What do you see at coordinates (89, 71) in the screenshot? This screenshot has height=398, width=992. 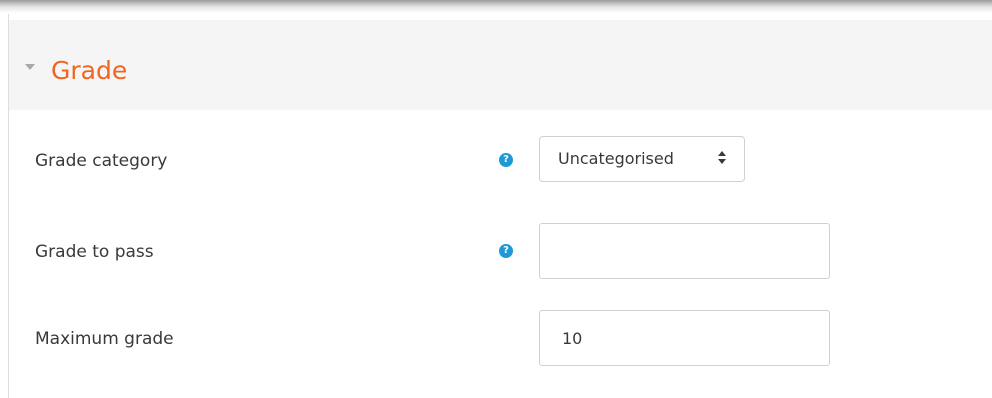 I see `section-title: Grade` at bounding box center [89, 71].